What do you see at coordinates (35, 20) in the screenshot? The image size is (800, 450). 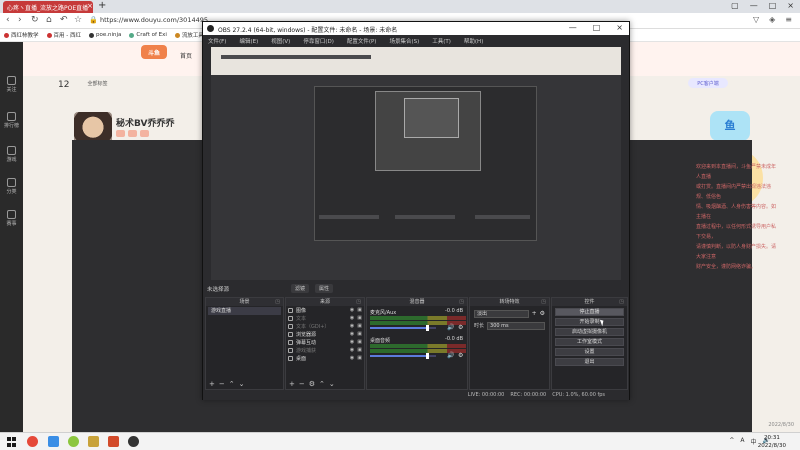 I see `refresh-icon: ↻` at bounding box center [35, 20].